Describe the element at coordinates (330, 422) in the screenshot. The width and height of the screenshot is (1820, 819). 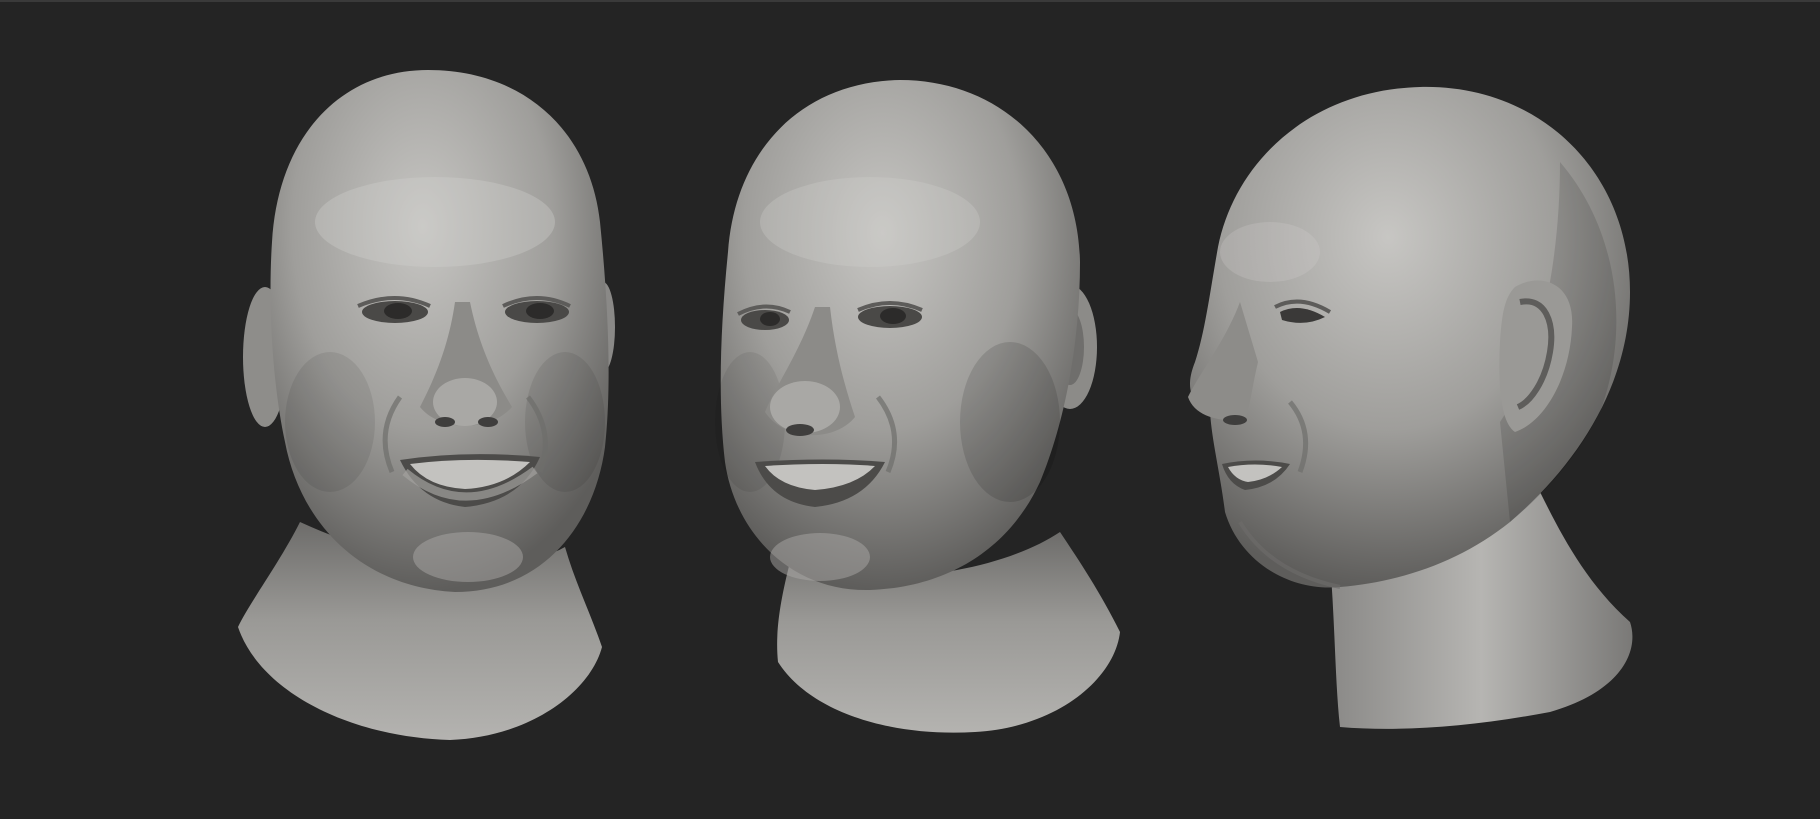
I see `cheek-shade-left` at that location.